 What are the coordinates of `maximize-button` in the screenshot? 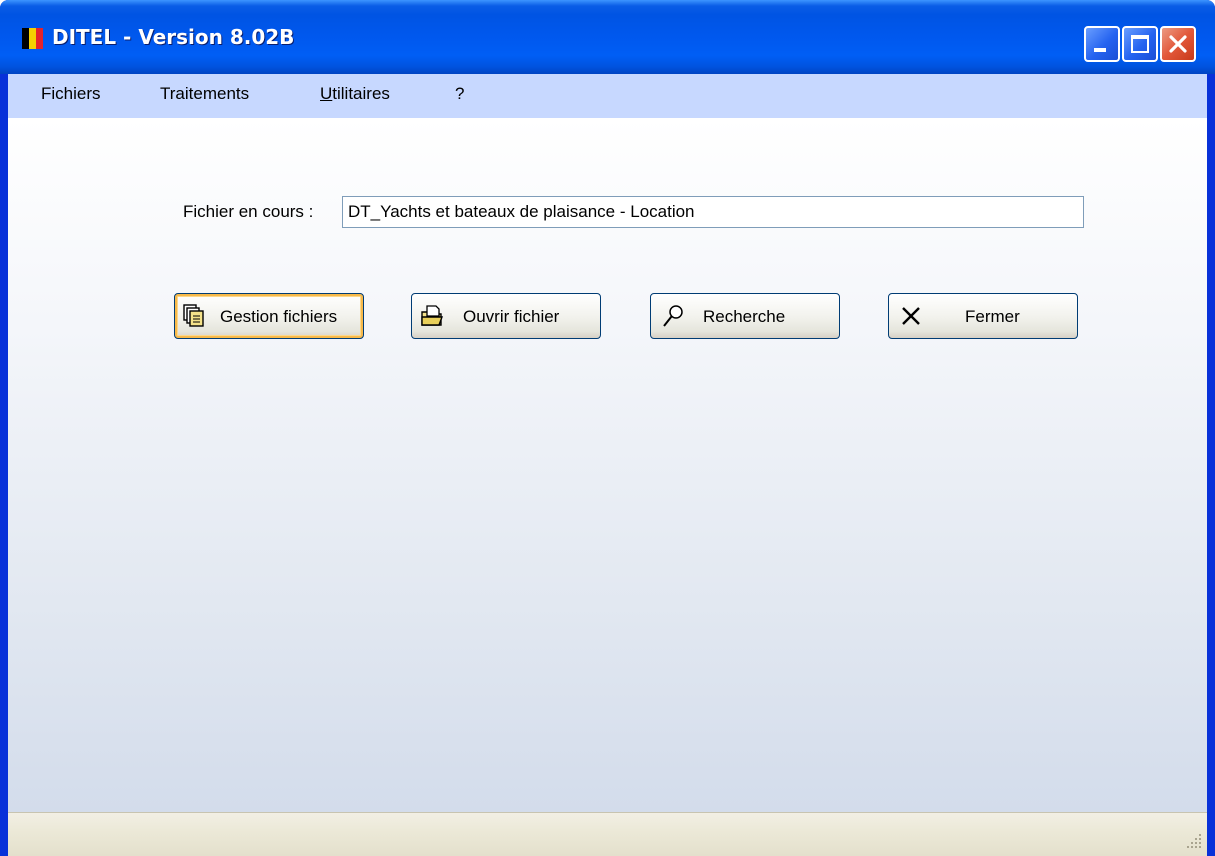 It's located at (1140, 44).